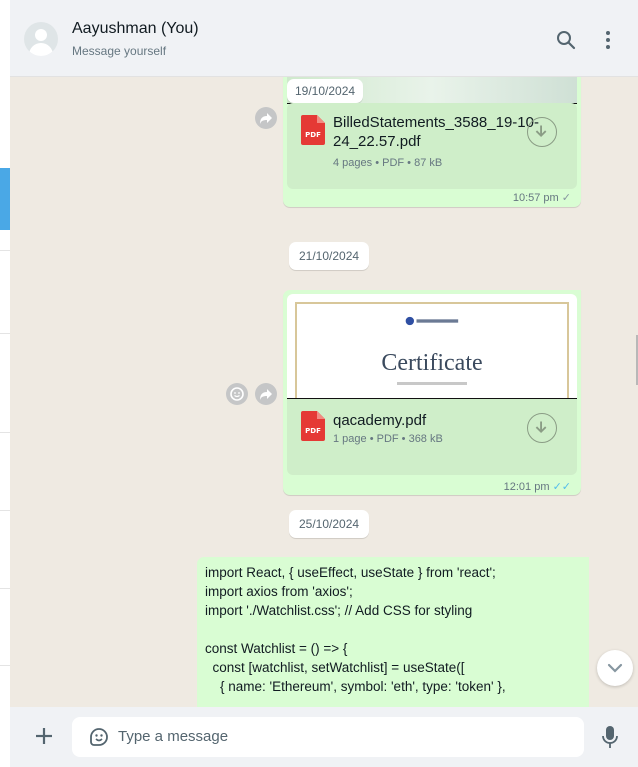 The width and height of the screenshot is (638, 767). Describe the element at coordinates (566, 40) in the screenshot. I see `search-icon` at that location.